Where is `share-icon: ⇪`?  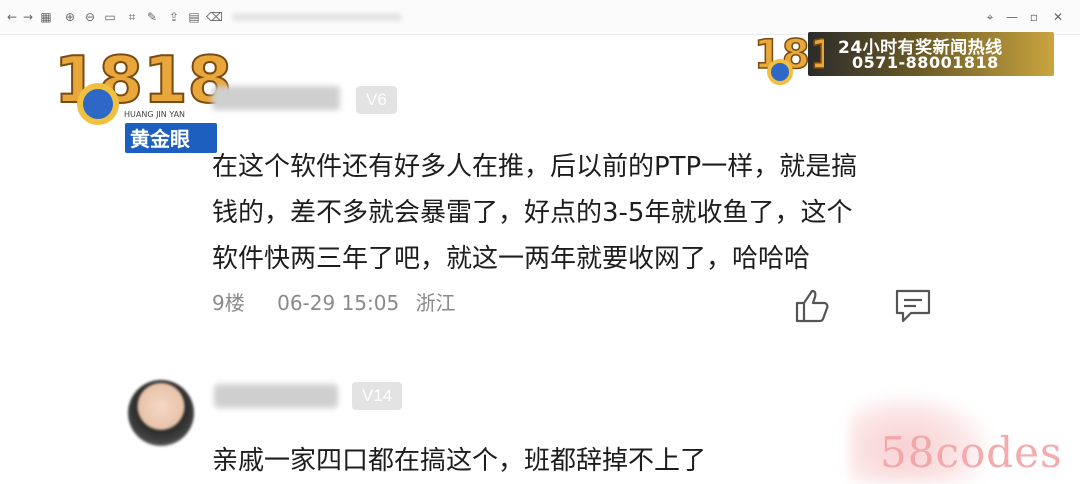 share-icon: ⇪ is located at coordinates (174, 17).